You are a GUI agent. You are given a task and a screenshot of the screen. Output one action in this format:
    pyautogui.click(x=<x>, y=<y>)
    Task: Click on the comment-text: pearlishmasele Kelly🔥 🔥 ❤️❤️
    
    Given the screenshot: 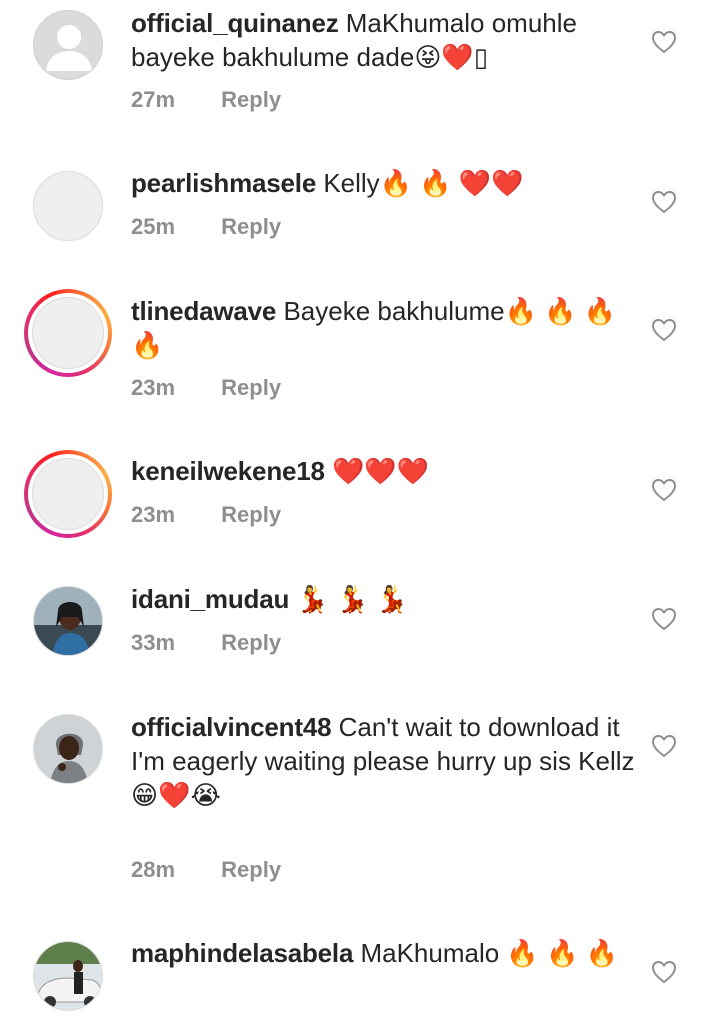 What is the action you would take?
    pyautogui.click(x=386, y=183)
    